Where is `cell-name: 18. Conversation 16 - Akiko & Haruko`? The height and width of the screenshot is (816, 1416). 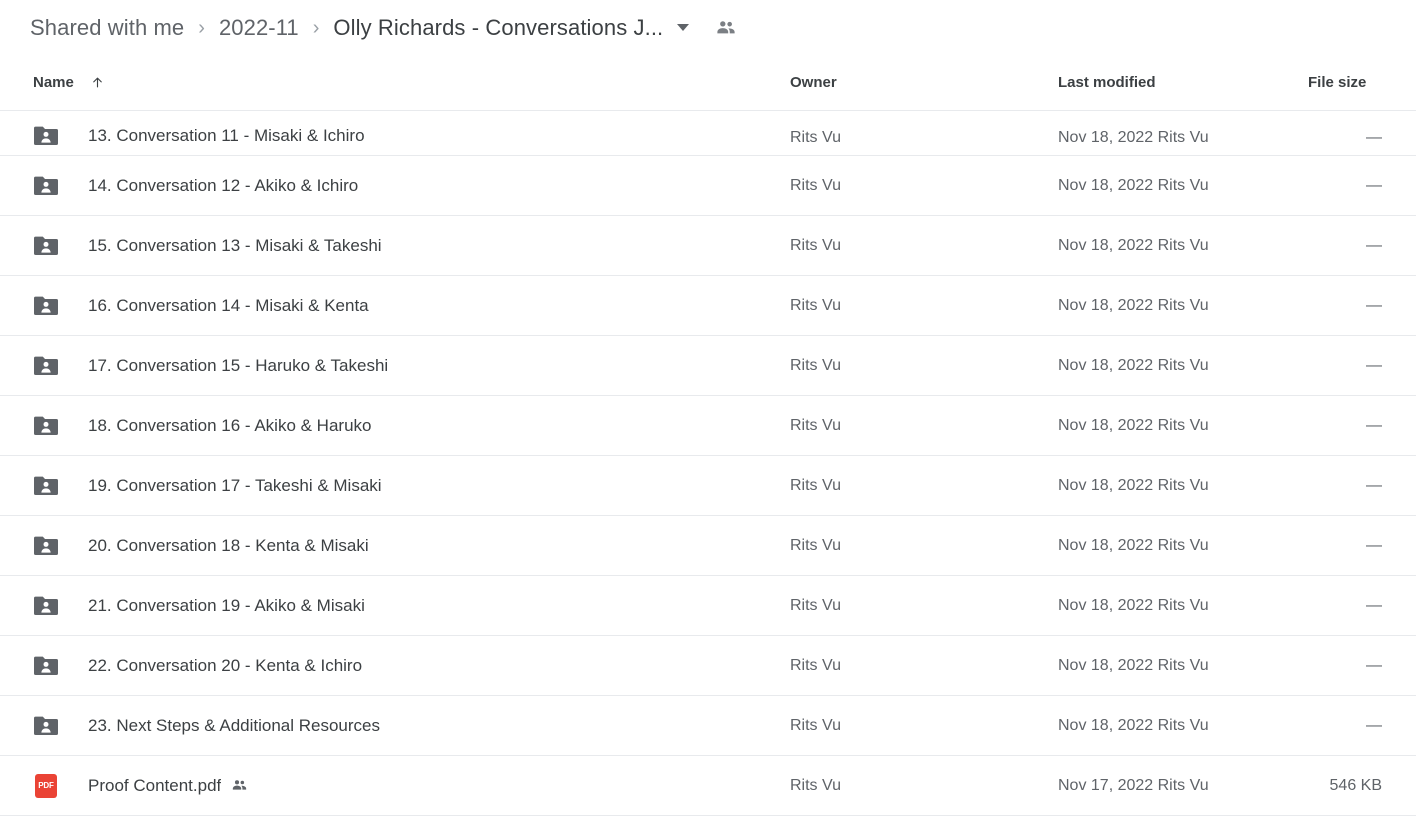
cell-name: 18. Conversation 16 - Akiko & Haruko is located at coordinates (395, 426).